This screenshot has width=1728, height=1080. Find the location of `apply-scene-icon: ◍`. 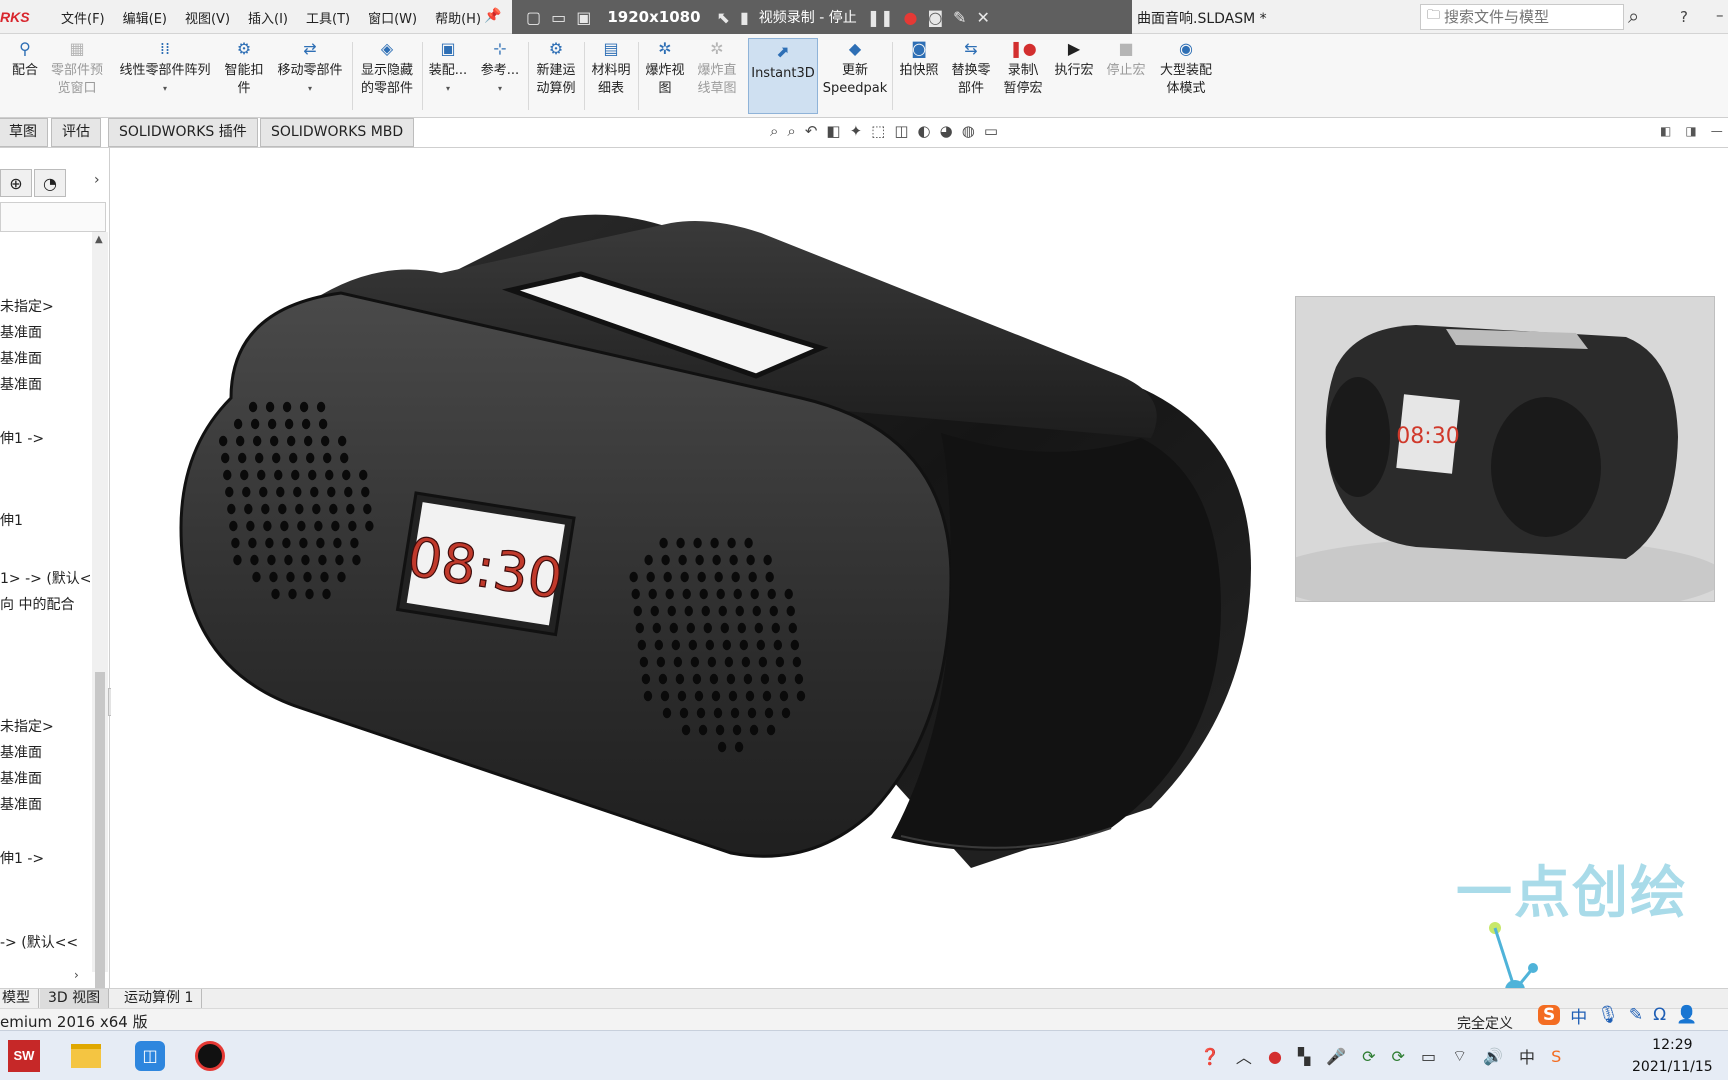

apply-scene-icon: ◍ is located at coordinates (968, 131).